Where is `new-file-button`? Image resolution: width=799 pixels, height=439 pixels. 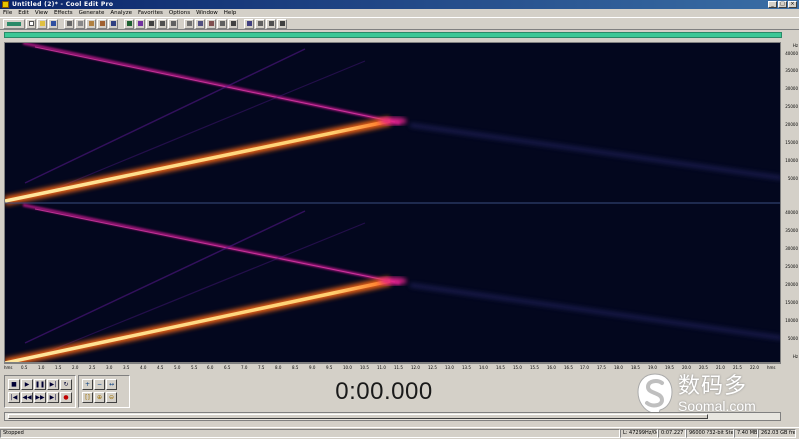
new-file-button is located at coordinates (31, 23).